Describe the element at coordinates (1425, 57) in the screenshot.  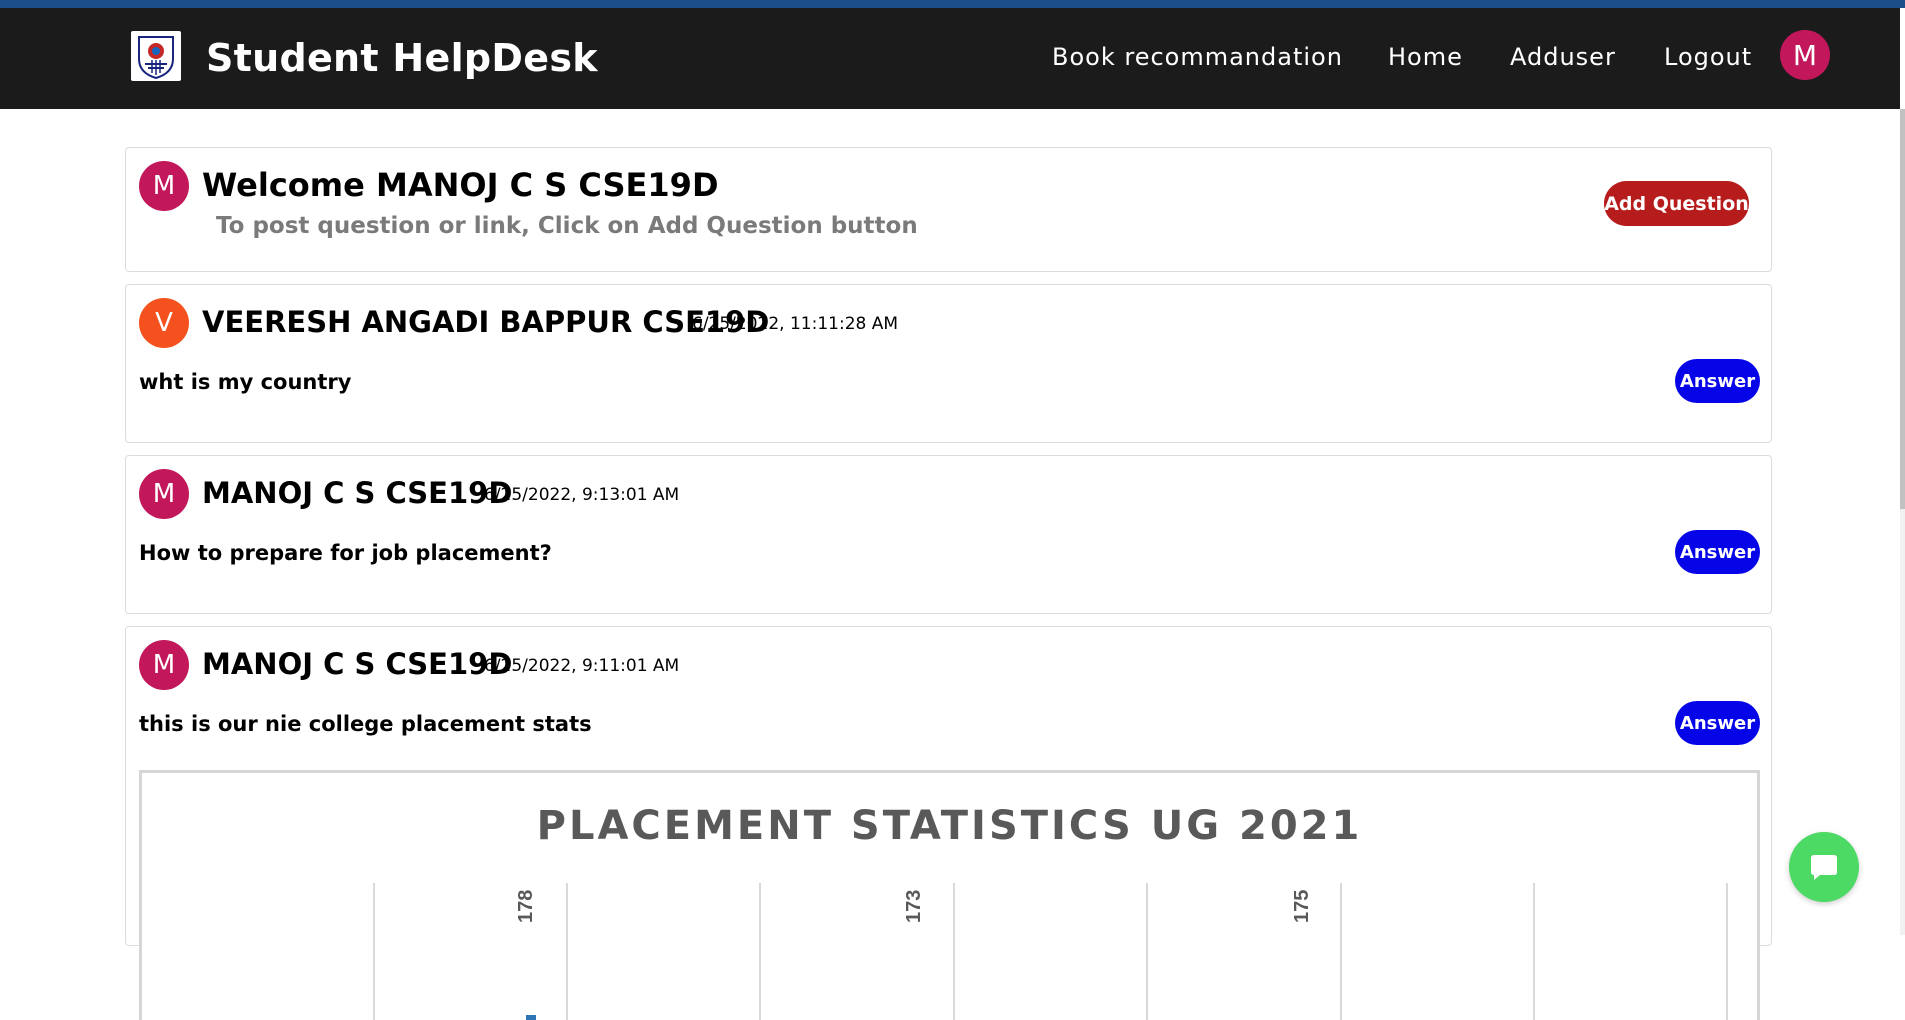
I see `nav-home: Home` at that location.